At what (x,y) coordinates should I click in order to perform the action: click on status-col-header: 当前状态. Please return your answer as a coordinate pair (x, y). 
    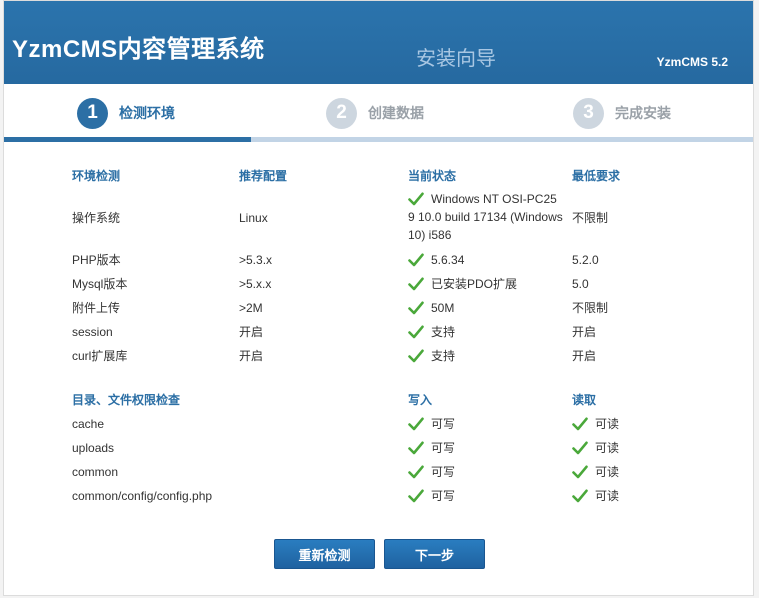
    Looking at the image, I should click on (432, 176).